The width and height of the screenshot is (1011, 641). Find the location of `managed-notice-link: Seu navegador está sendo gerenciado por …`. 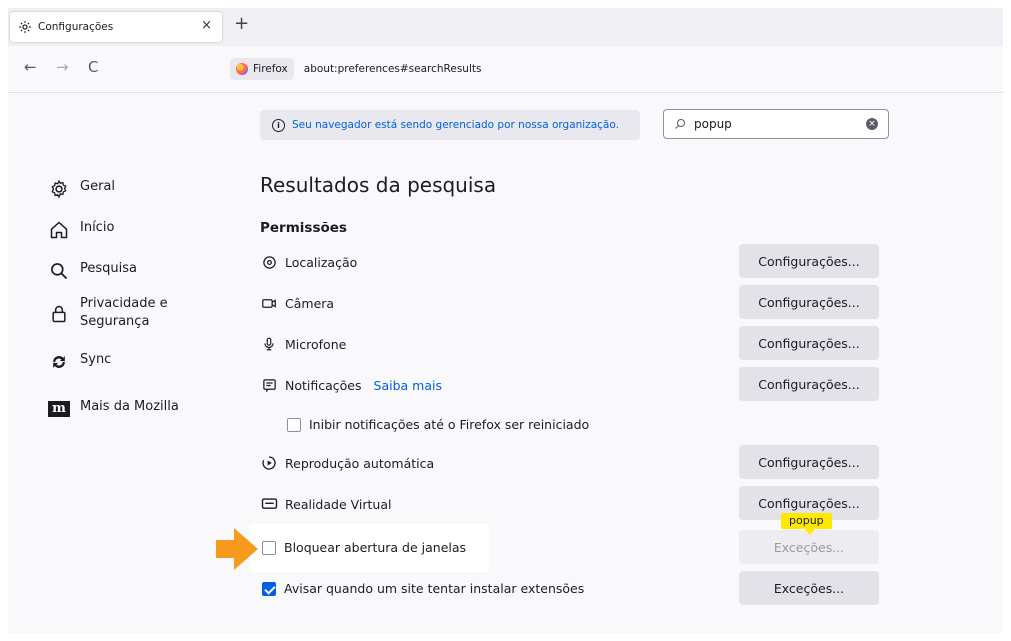

managed-notice-link: Seu navegador está sendo gerenciado por … is located at coordinates (455, 125).